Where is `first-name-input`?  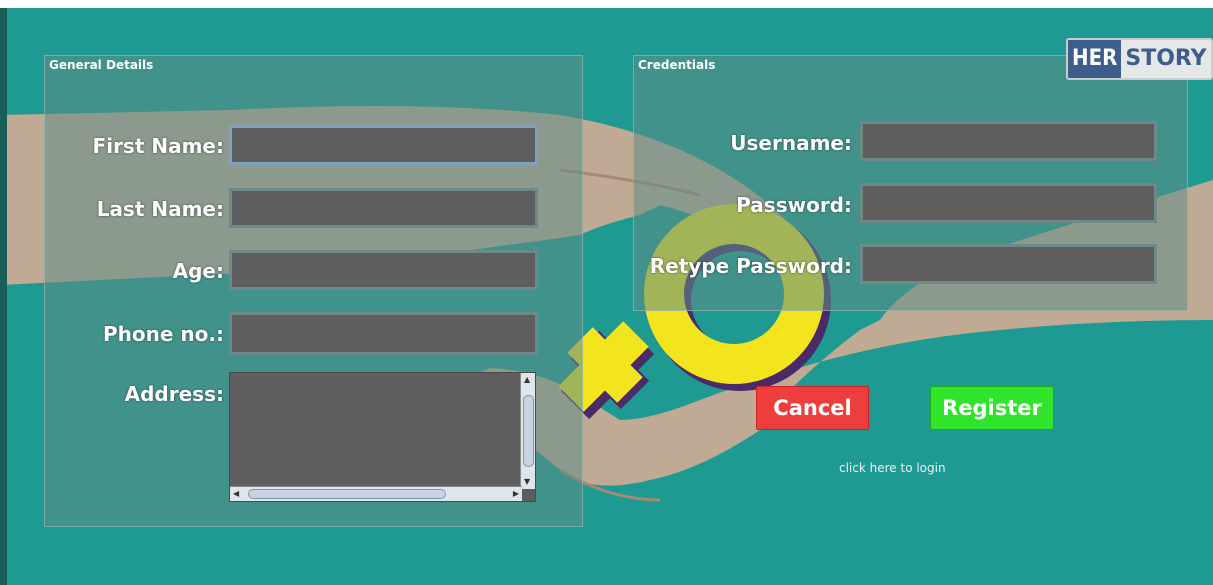 first-name-input is located at coordinates (383, 145).